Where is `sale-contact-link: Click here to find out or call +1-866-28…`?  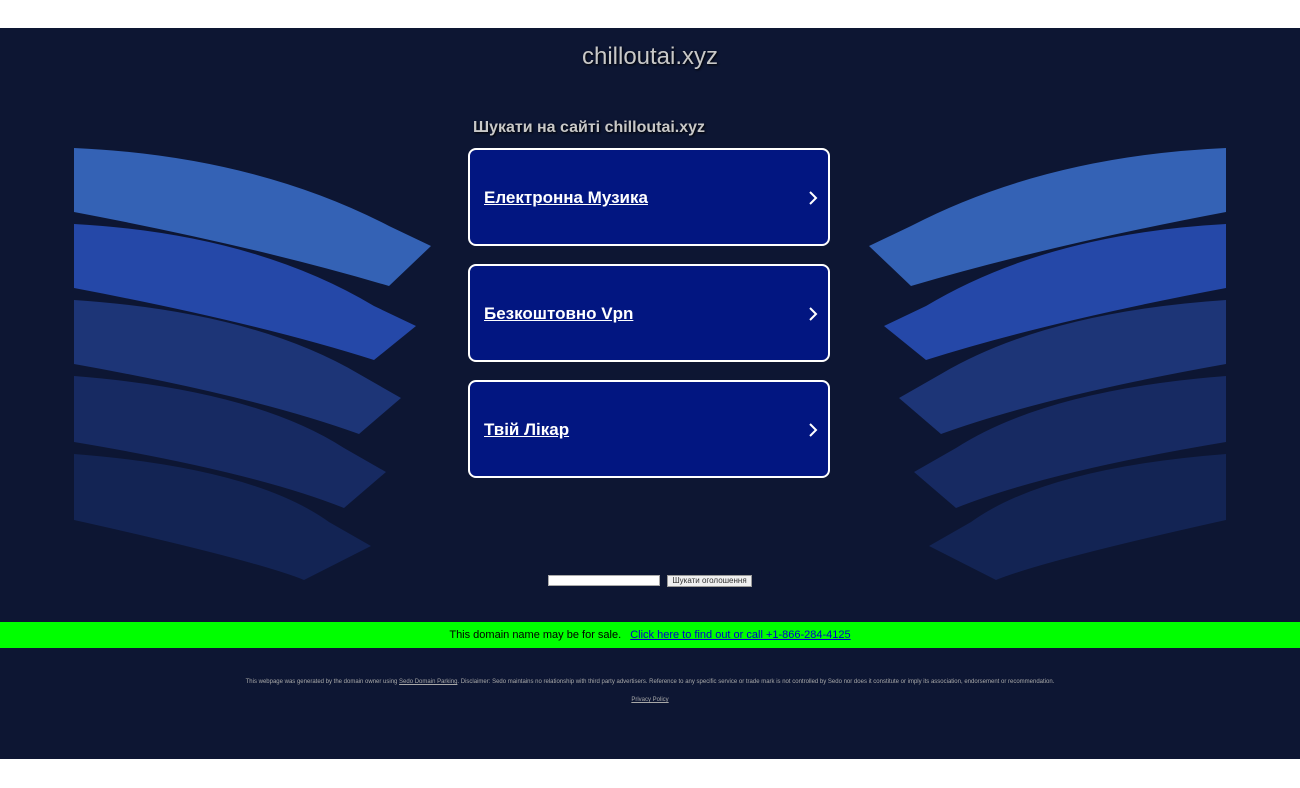 sale-contact-link: Click here to find out or call +1-866-28… is located at coordinates (740, 635).